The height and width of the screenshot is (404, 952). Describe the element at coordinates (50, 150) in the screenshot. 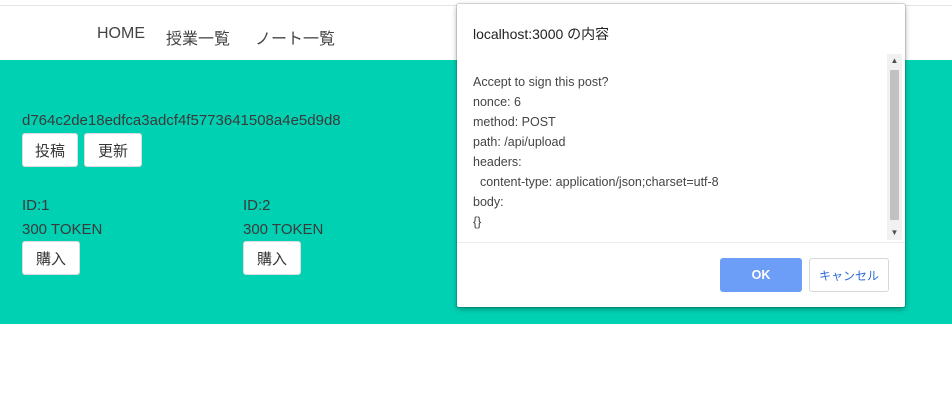

I see `post-button: 投稿` at that location.